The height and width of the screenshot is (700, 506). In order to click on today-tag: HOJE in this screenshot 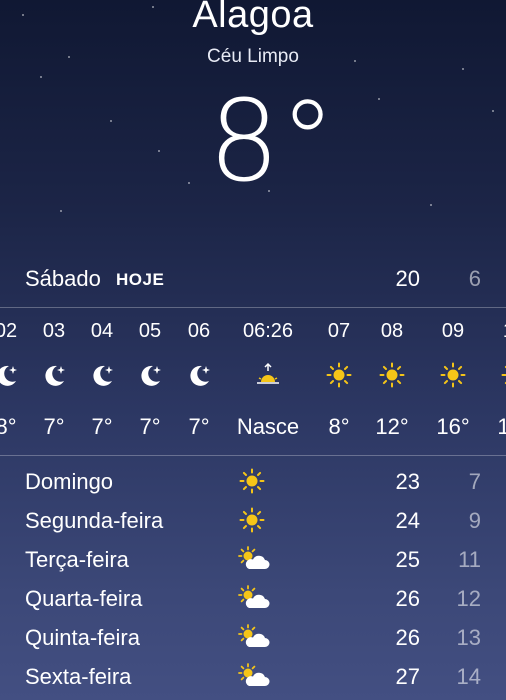, I will do `click(140, 279)`.